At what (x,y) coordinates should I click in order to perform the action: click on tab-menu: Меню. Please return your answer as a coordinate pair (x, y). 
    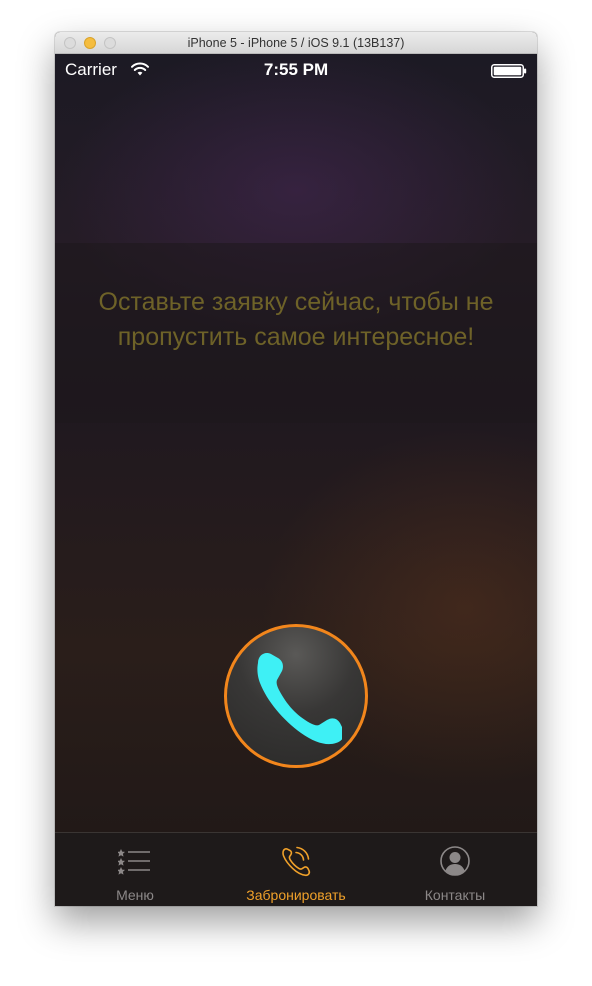
    Looking at the image, I should click on (135, 869).